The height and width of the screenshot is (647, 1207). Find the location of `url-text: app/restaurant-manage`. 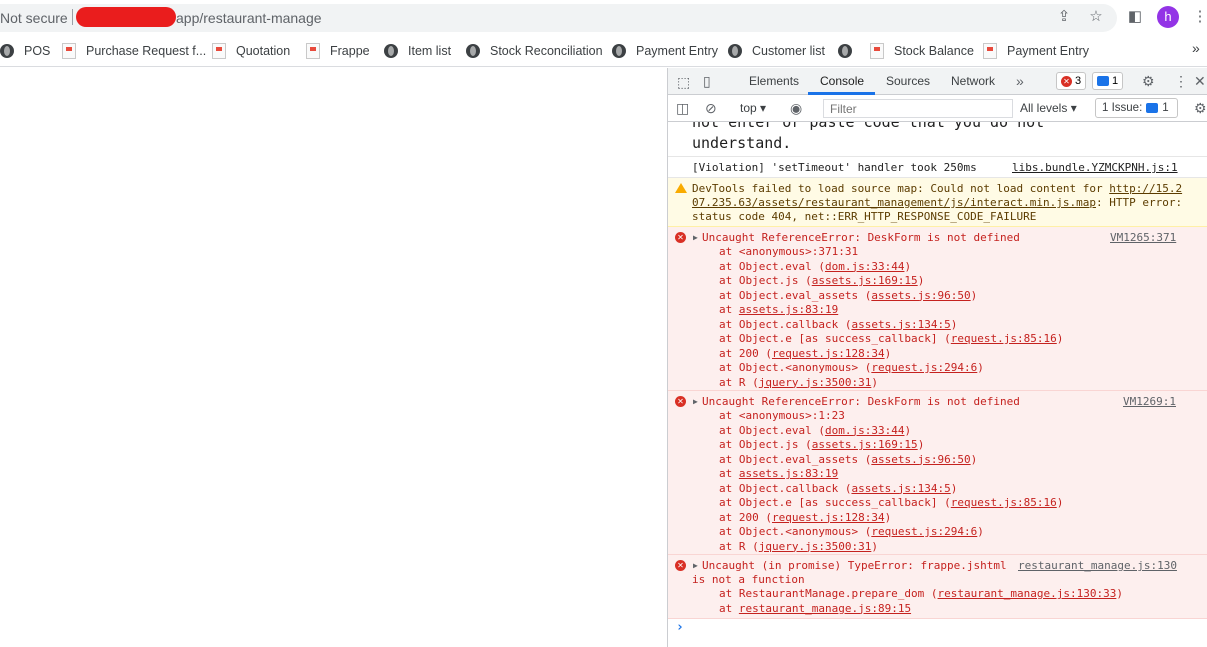

url-text: app/restaurant-manage is located at coordinates (249, 18).